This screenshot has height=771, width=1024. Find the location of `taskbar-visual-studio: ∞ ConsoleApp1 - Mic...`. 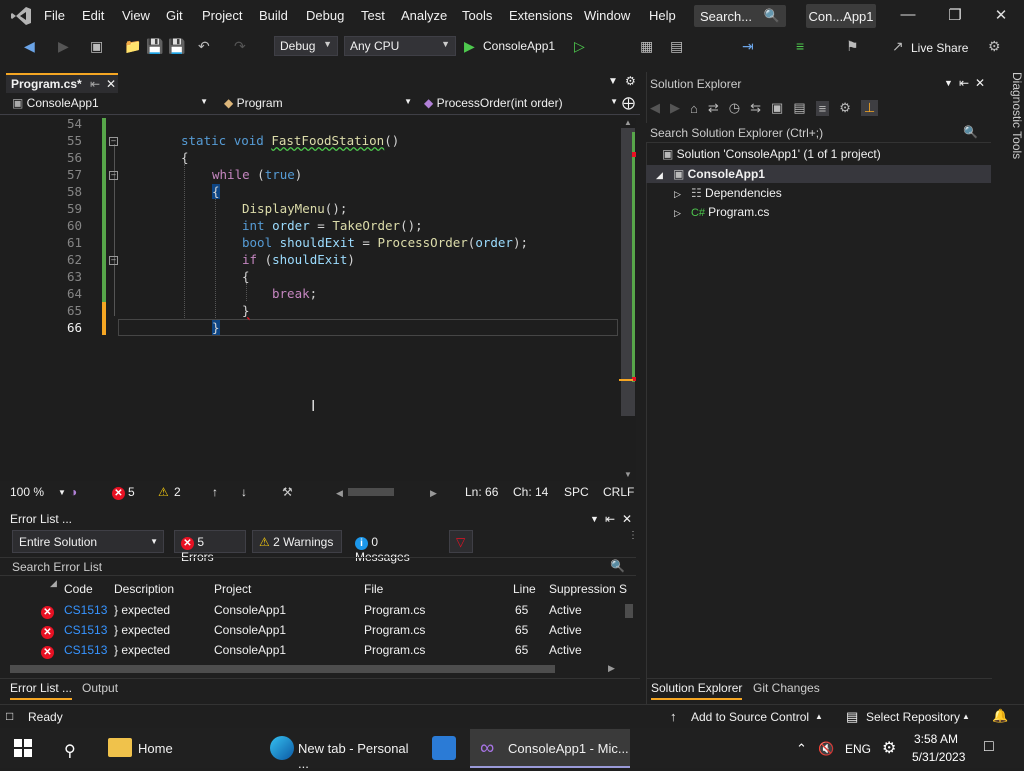

taskbar-visual-studio: ∞ ConsoleApp1 - Mic... is located at coordinates (550, 748).